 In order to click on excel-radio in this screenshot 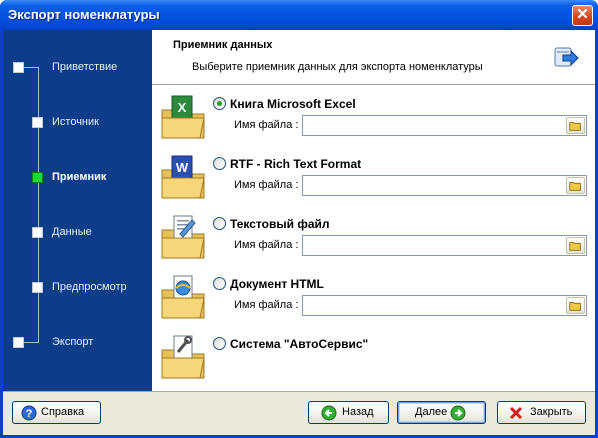, I will do `click(219, 103)`.